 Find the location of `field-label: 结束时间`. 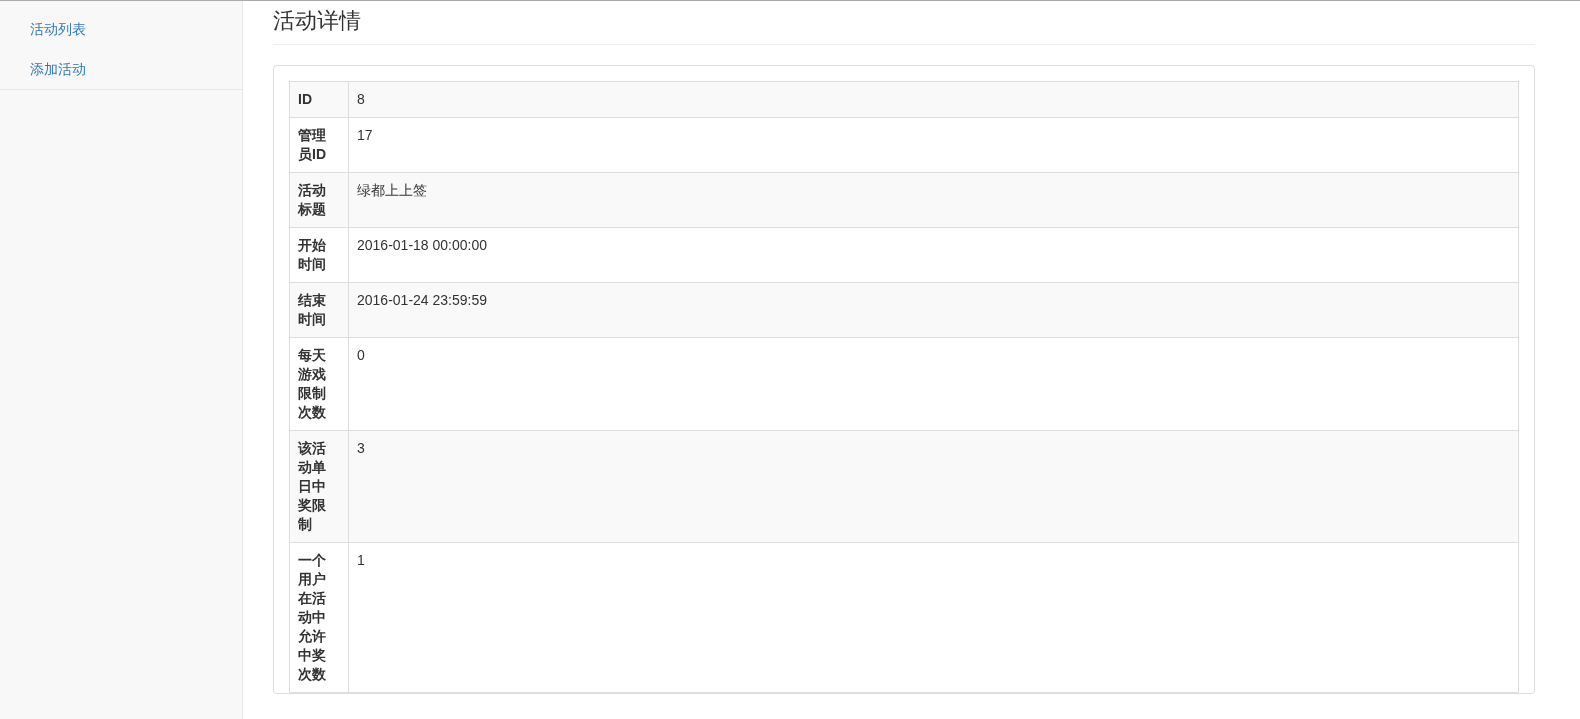

field-label: 结束时间 is located at coordinates (319, 310).